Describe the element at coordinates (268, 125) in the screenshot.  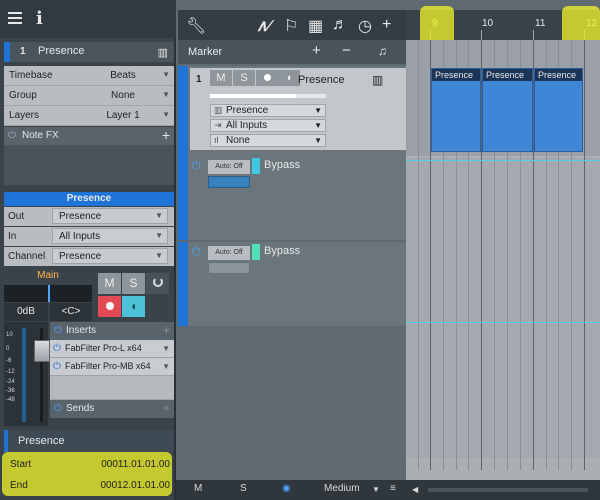
I see `input-select: ⇥ All Inputs ▼` at that location.